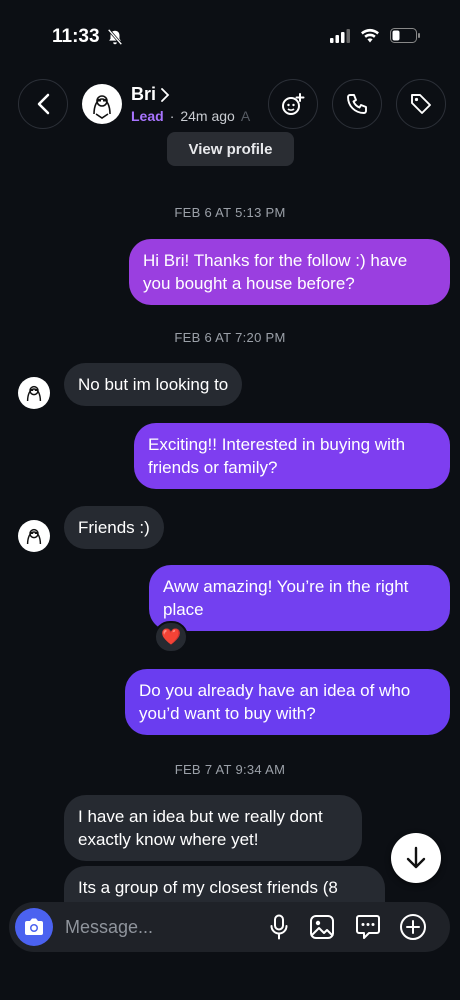  Describe the element at coordinates (340, 35) in the screenshot. I see `signal-icon` at that location.